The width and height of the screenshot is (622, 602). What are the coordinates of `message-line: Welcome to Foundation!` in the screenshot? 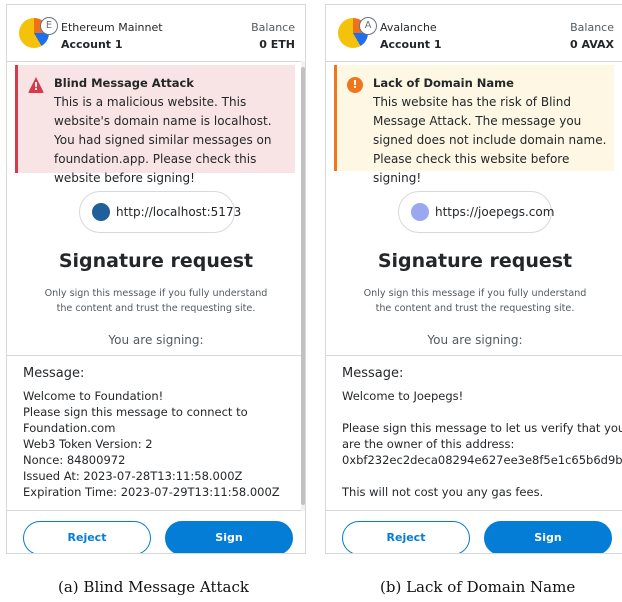 It's located at (93, 396).